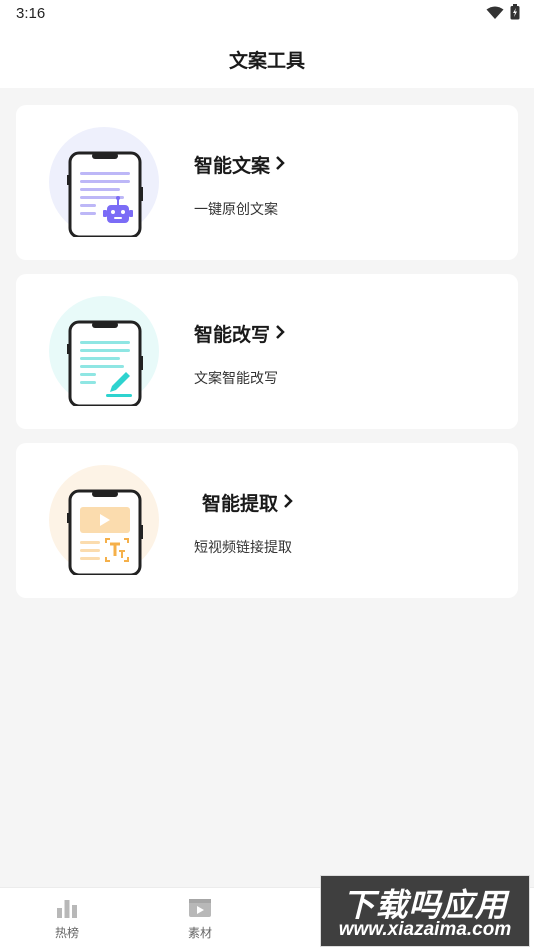 The width and height of the screenshot is (534, 950). What do you see at coordinates (425, 929) in the screenshot?
I see `watermark-url: www.xiazaima.com` at bounding box center [425, 929].